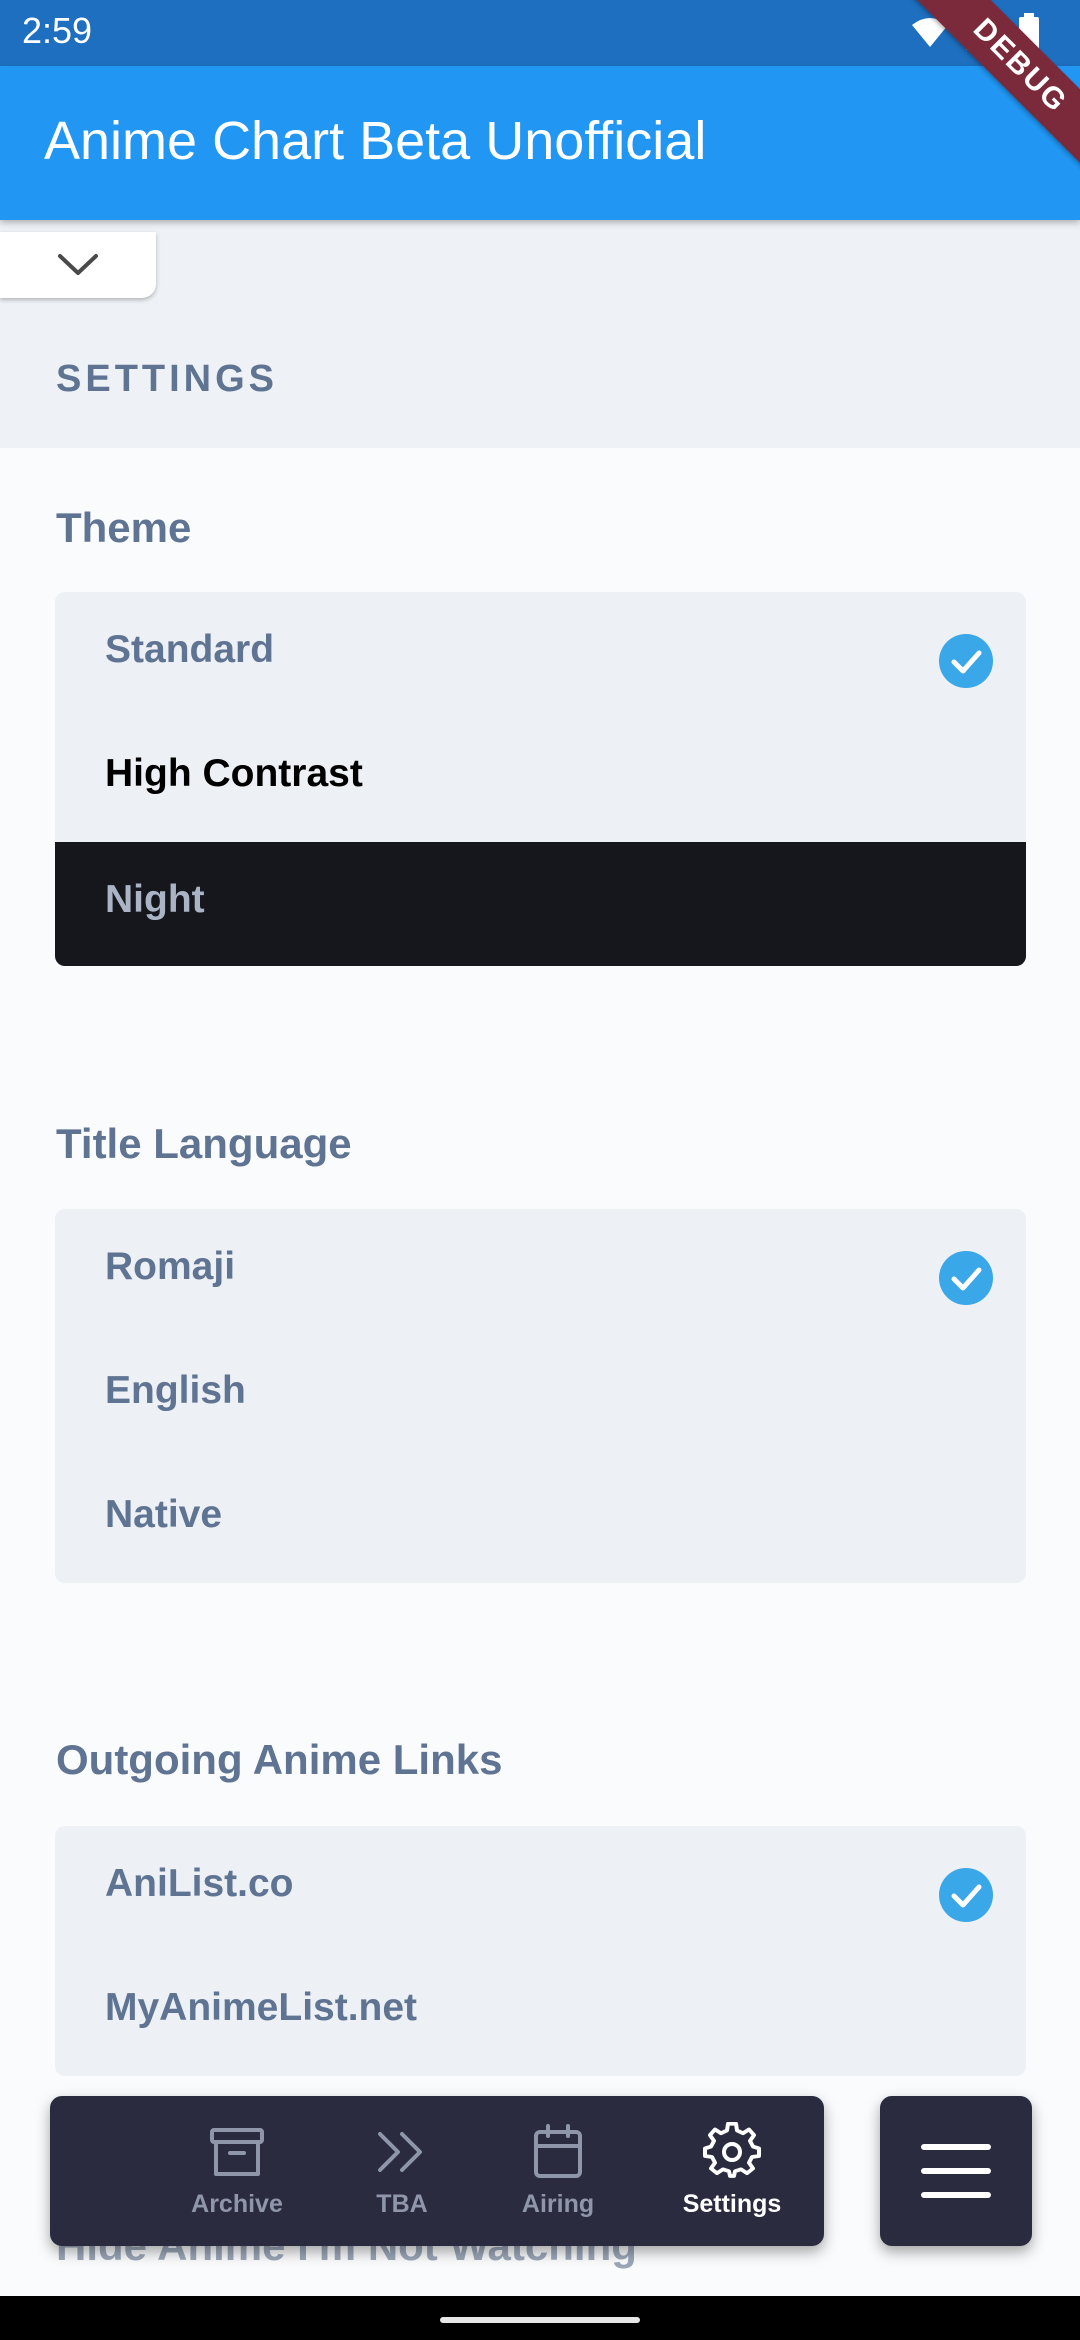  I want to click on nav-item-airing: Airing, so click(558, 2171).